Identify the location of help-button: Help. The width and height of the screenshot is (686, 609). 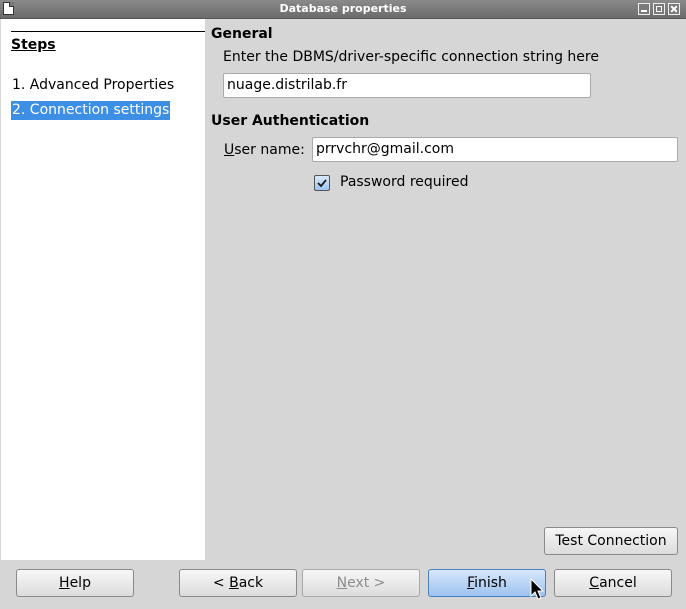
(75, 583).